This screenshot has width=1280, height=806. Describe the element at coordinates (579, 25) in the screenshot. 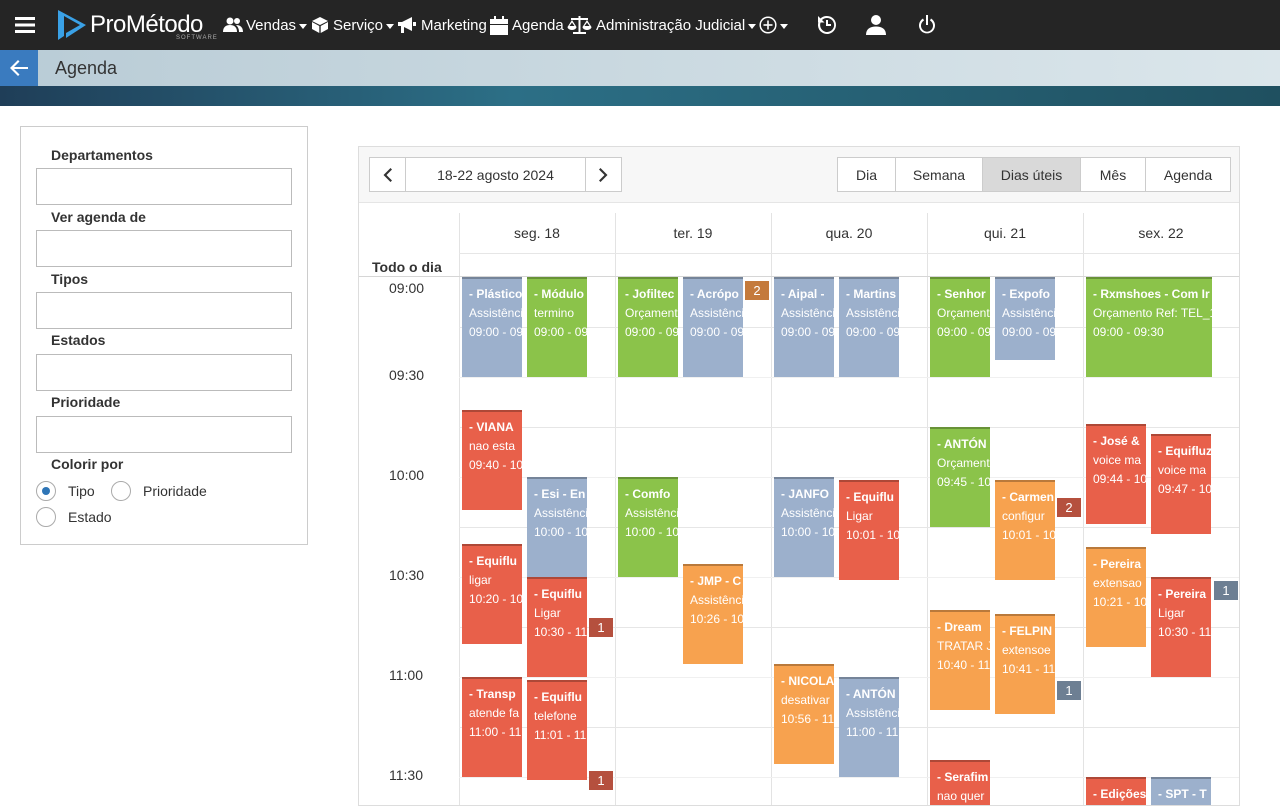

I see `scale-icon` at that location.